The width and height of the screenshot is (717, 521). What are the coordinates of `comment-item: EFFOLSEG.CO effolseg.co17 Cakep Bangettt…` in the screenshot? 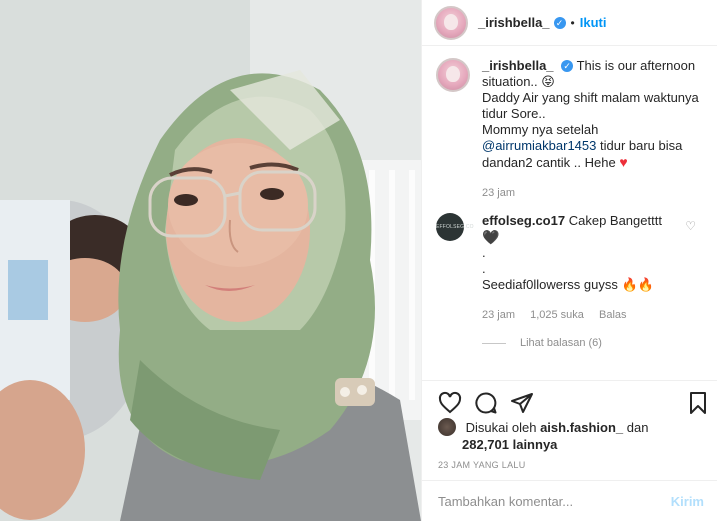 It's located at (569, 268).